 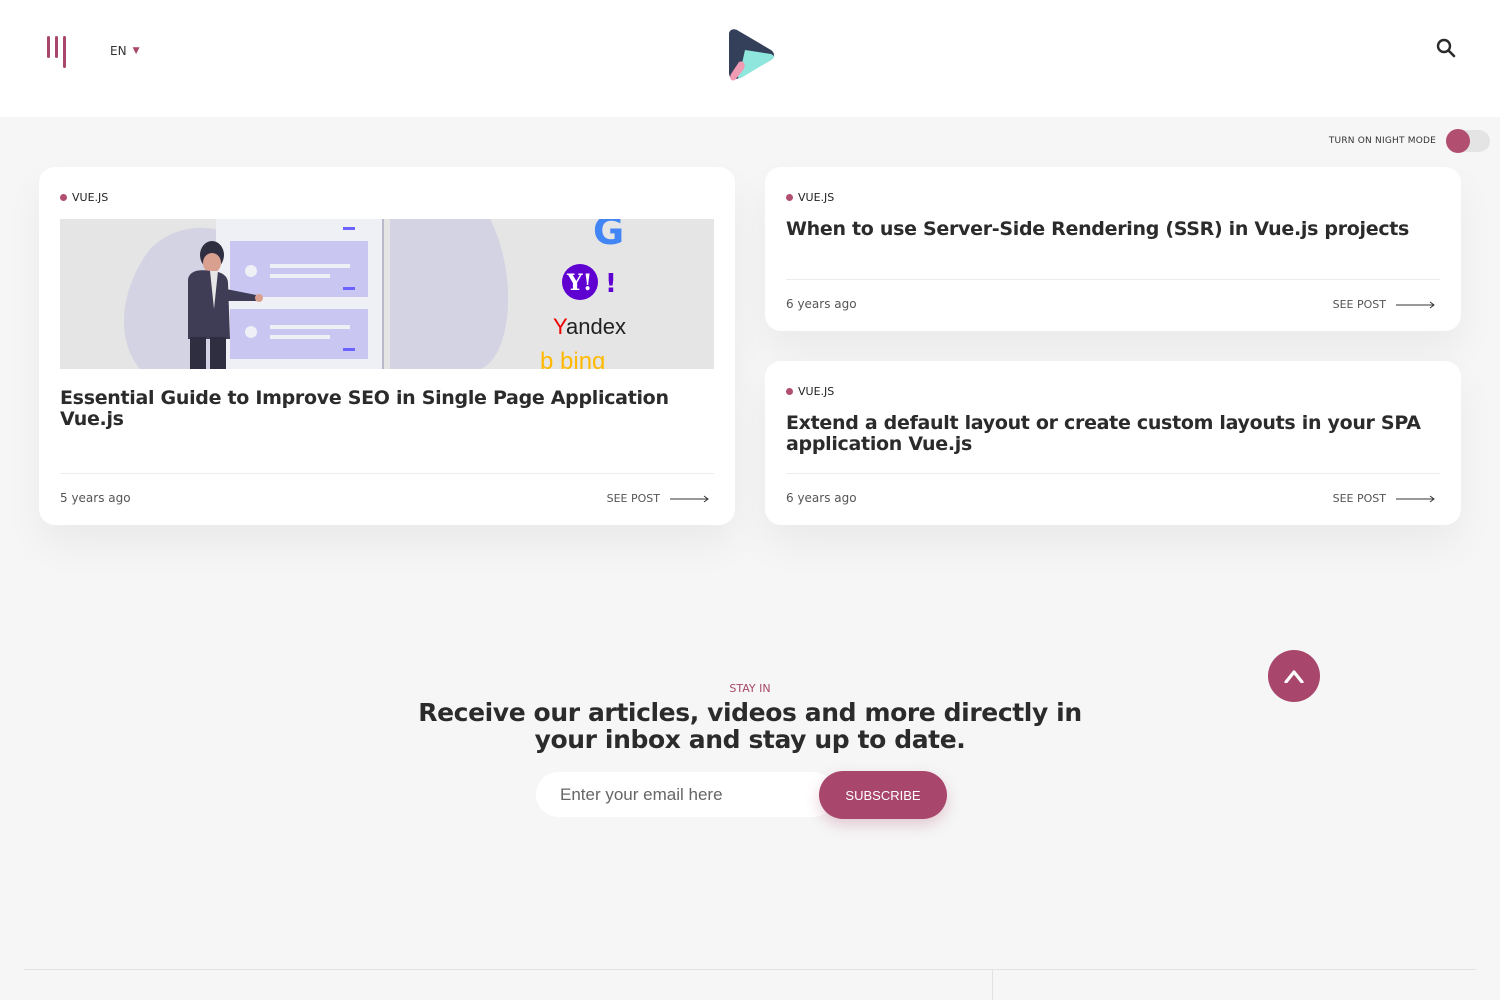 I want to click on post-date: 5 years ago, so click(x=95, y=498).